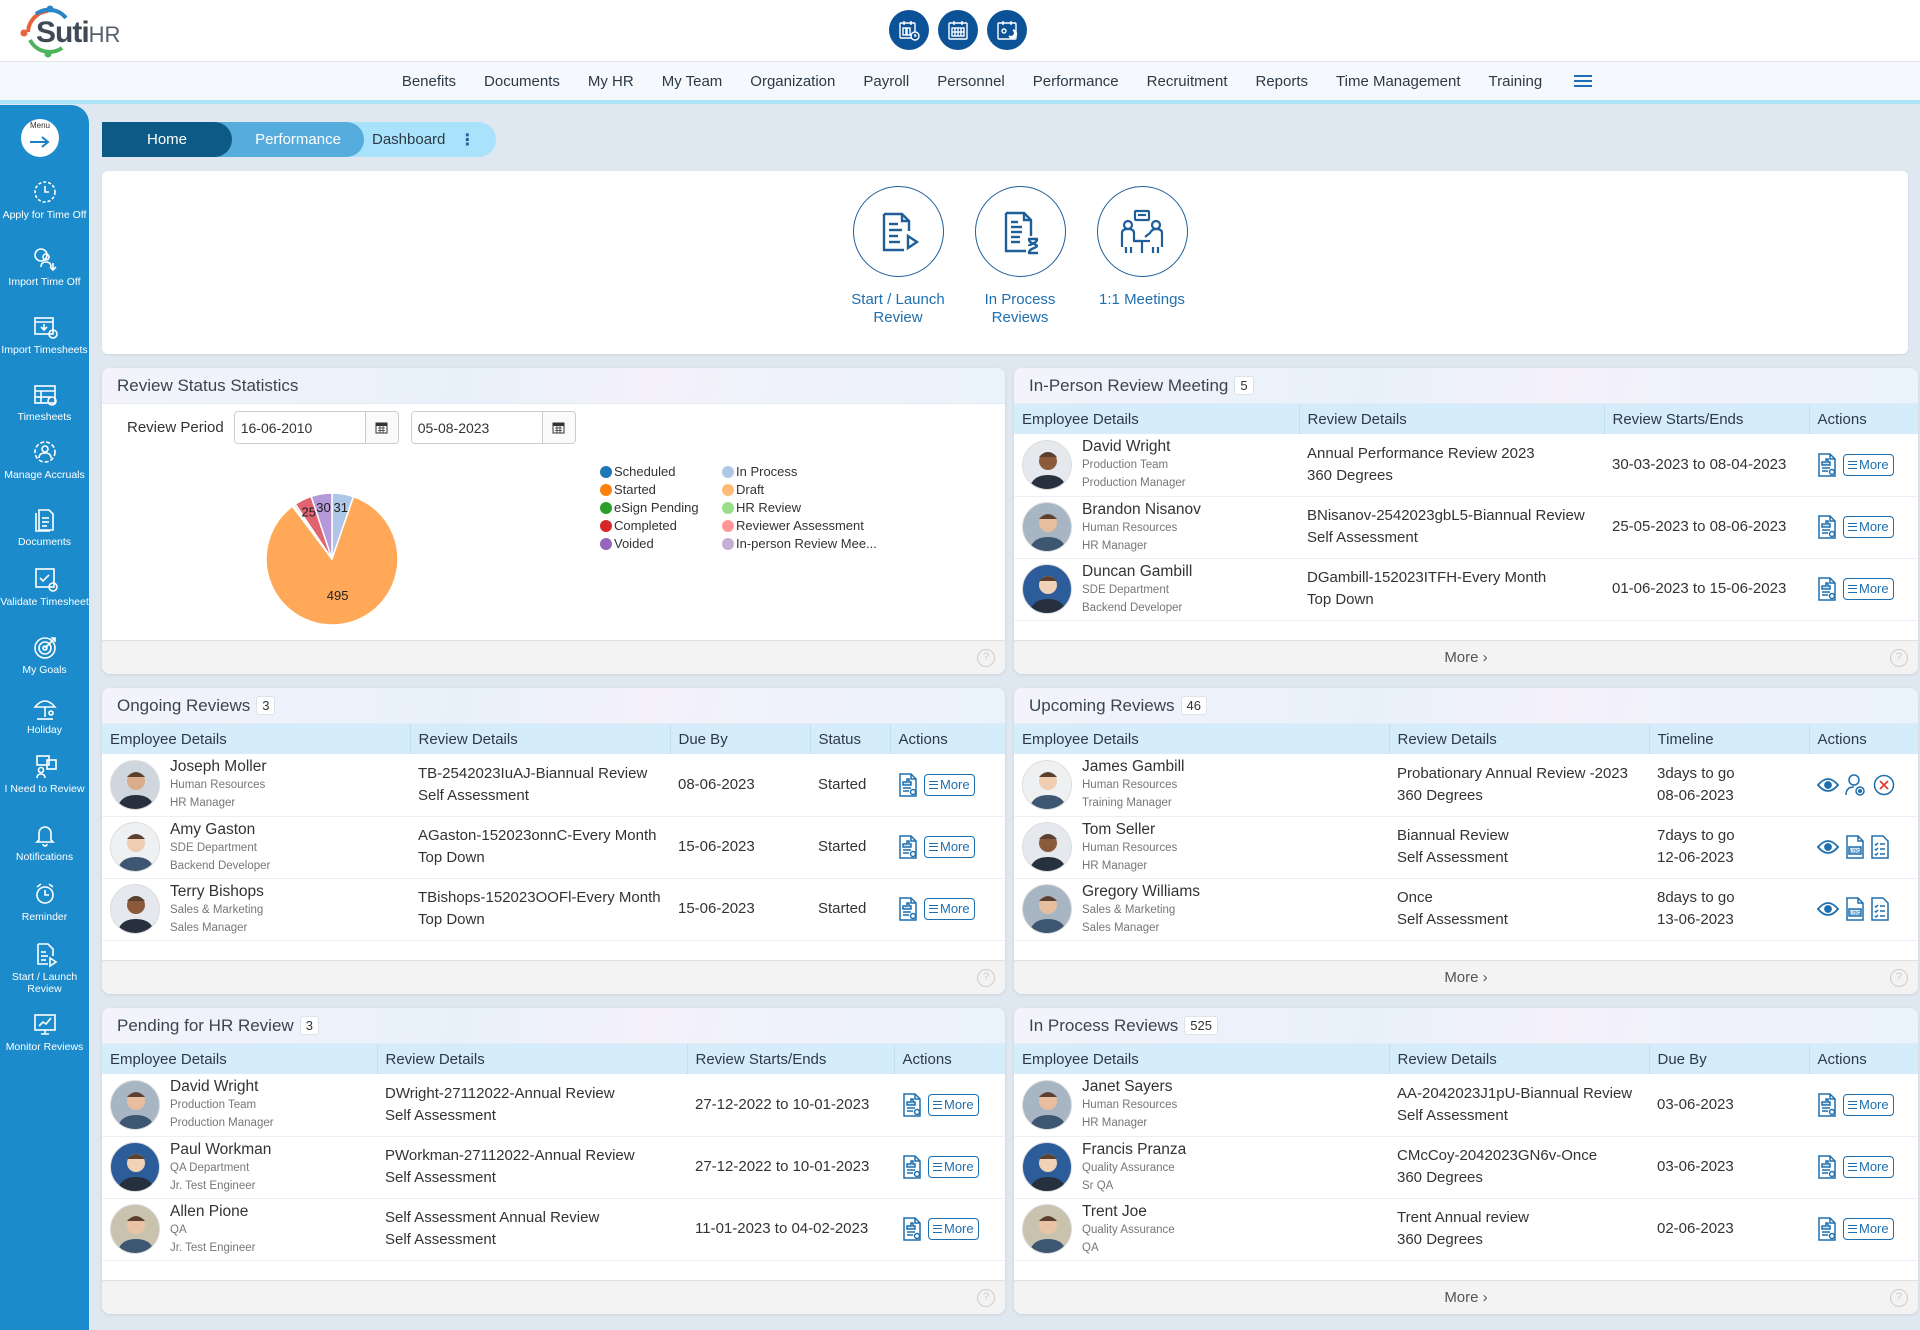 The image size is (1920, 1330). I want to click on in-process-reviews-action: In Process Reviews, so click(1020, 256).